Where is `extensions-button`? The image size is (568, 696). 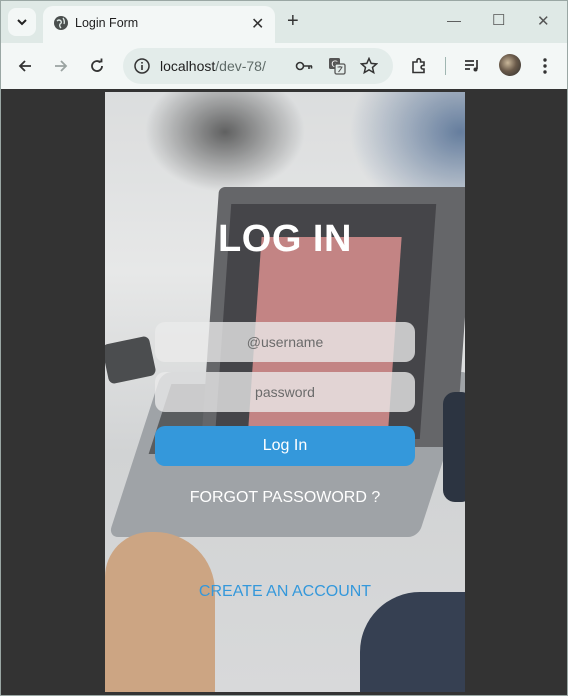 extensions-button is located at coordinates (419, 66).